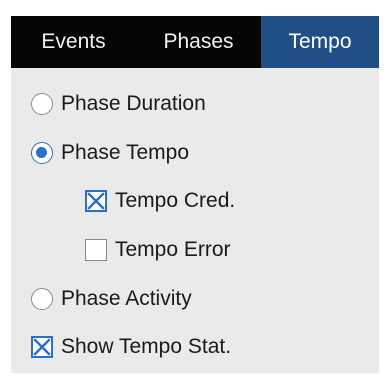 The width and height of the screenshot is (392, 381). I want to click on show-tempo-stat-label: Show Tempo Stat., so click(146, 346).